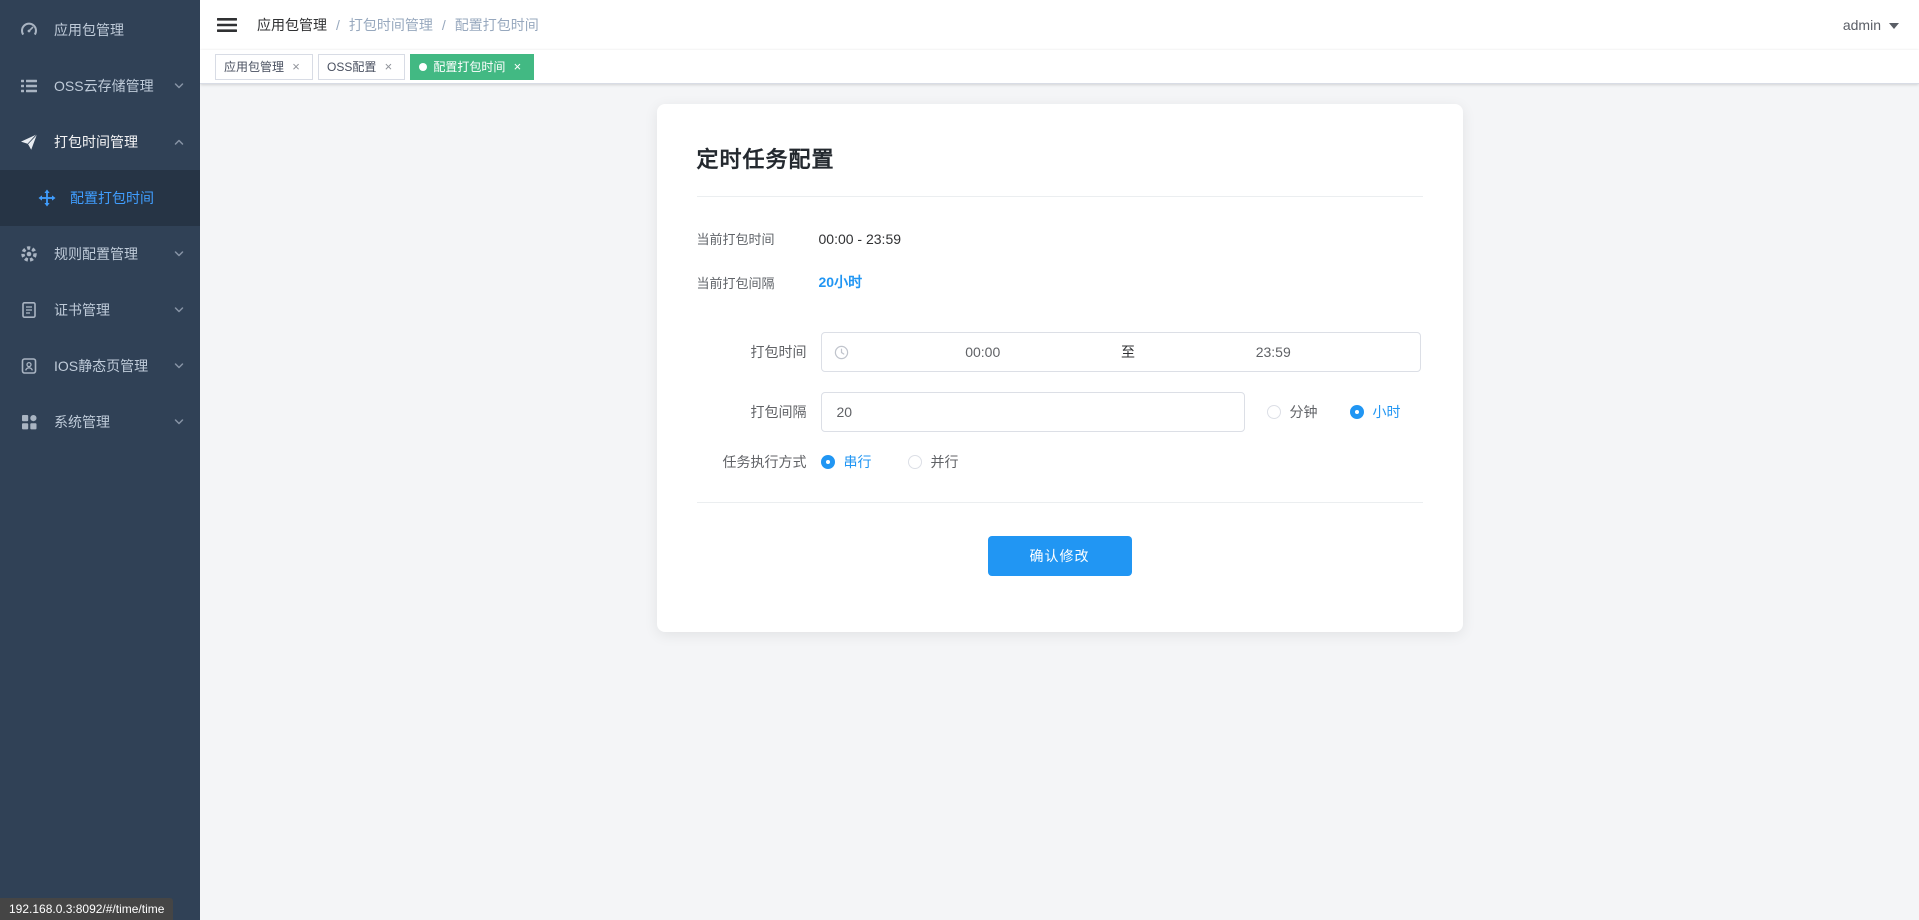  What do you see at coordinates (292, 25) in the screenshot?
I see `breadcrumb-item: 应用包管理` at bounding box center [292, 25].